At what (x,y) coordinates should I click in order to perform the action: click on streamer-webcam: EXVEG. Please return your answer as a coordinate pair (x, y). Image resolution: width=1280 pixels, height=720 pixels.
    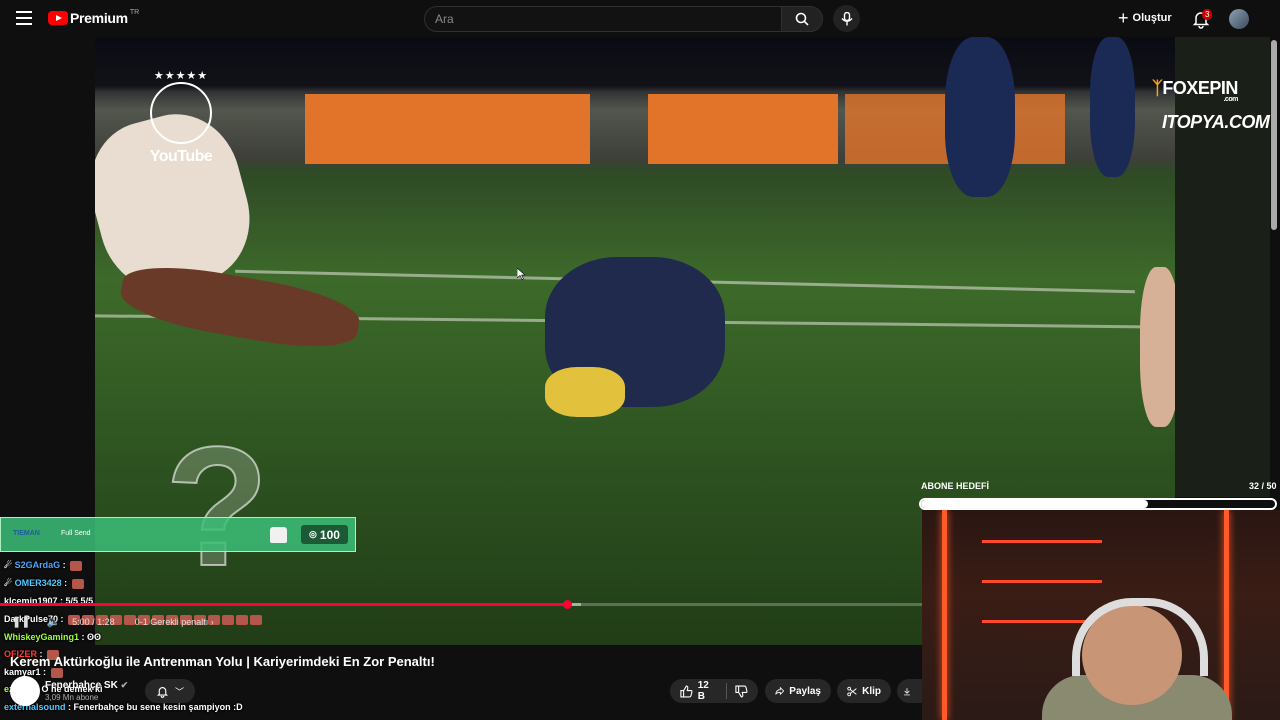
    Looking at the image, I should click on (1101, 615).